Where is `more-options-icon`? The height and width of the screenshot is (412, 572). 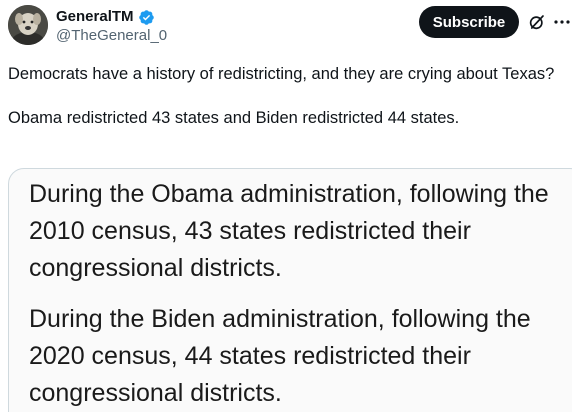
more-options-icon is located at coordinates (562, 22).